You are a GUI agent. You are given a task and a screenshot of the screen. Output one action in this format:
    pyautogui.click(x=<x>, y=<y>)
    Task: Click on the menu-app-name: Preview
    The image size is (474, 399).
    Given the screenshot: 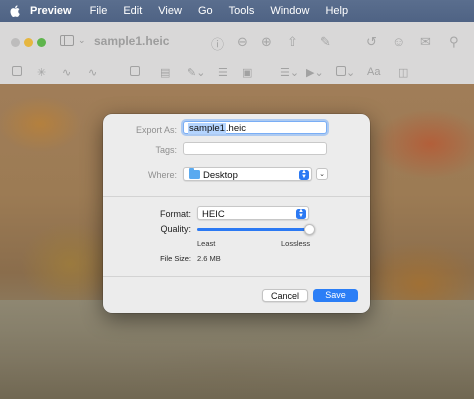 What is the action you would take?
    pyautogui.click(x=51, y=11)
    